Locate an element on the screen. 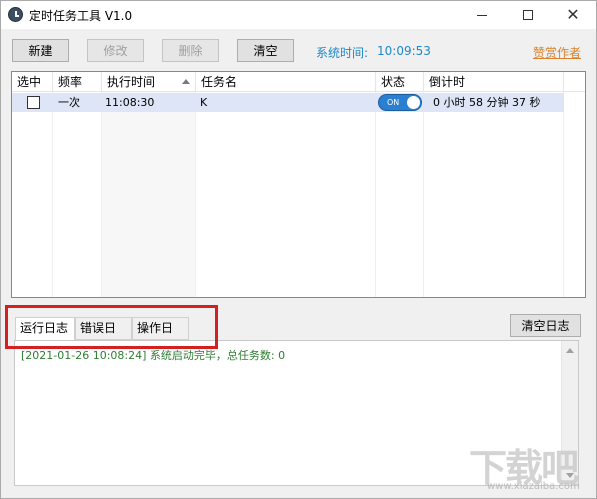 The width and height of the screenshot is (597, 499). tab-highlight-box is located at coordinates (111, 327).